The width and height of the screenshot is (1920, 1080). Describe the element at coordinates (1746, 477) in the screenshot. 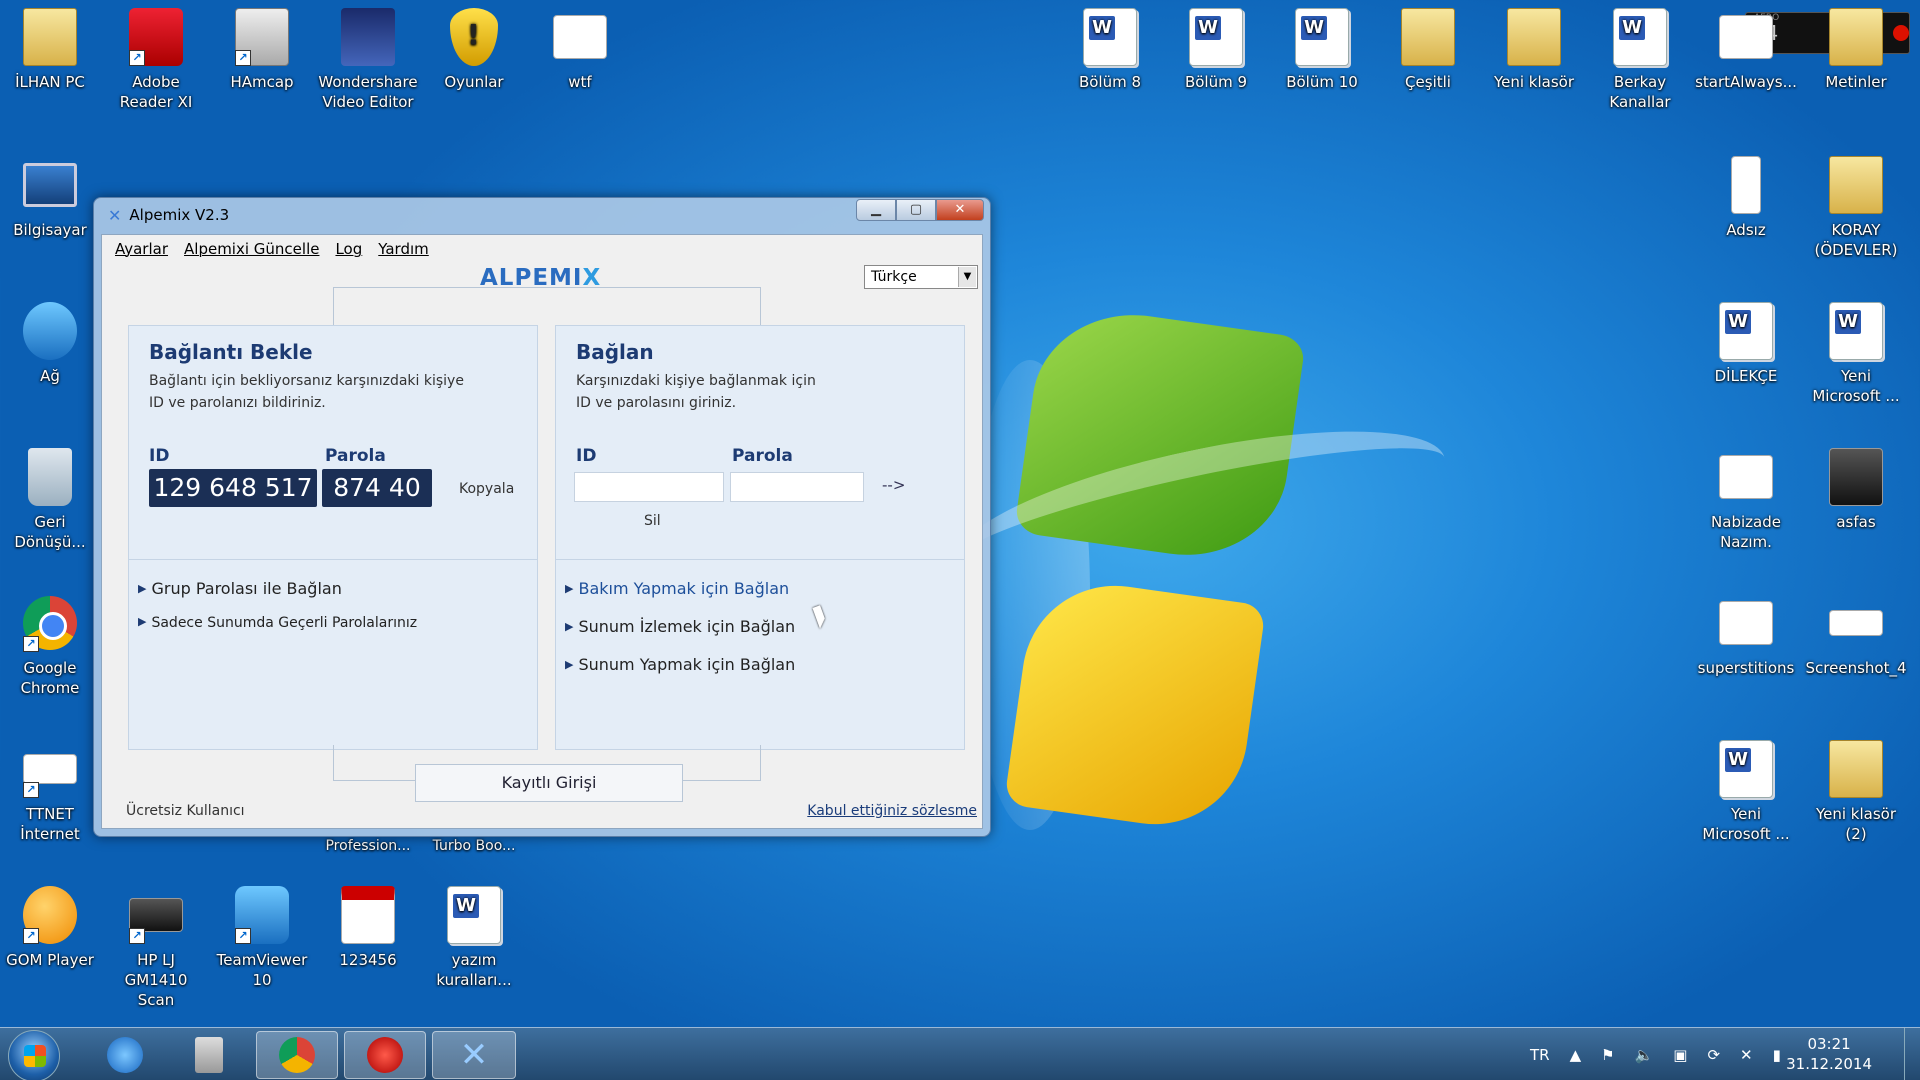

I see `powerpoint-icon` at that location.